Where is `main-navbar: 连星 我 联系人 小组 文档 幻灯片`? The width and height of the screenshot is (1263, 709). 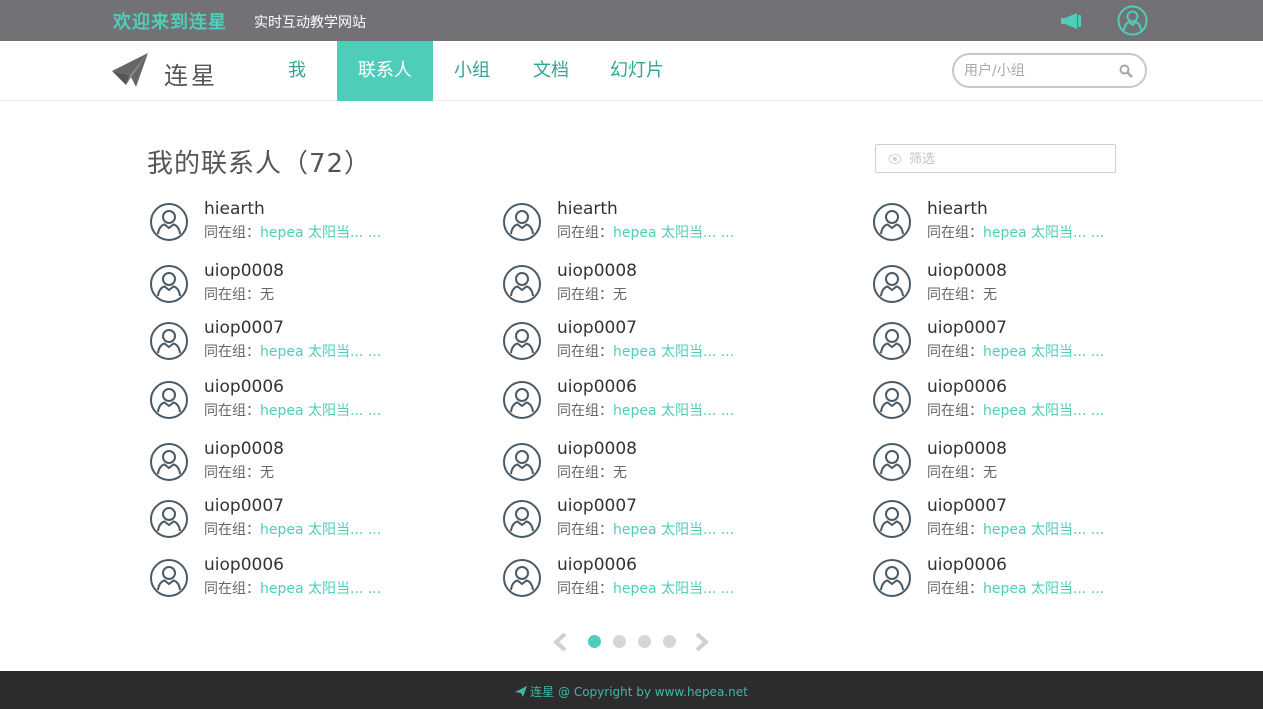 main-navbar: 连星 我 联系人 小组 文档 幻灯片 is located at coordinates (631, 71).